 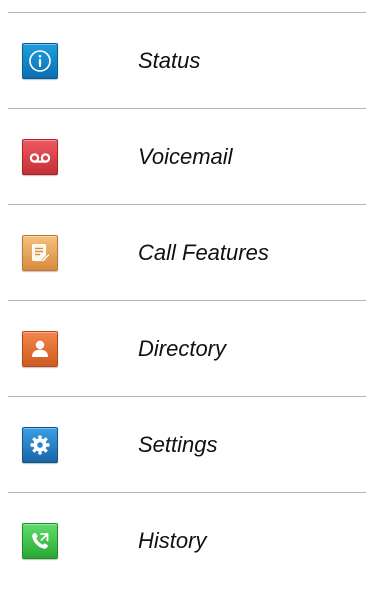 I want to click on menu-item-label-call-features: Call Features, so click(x=203, y=252).